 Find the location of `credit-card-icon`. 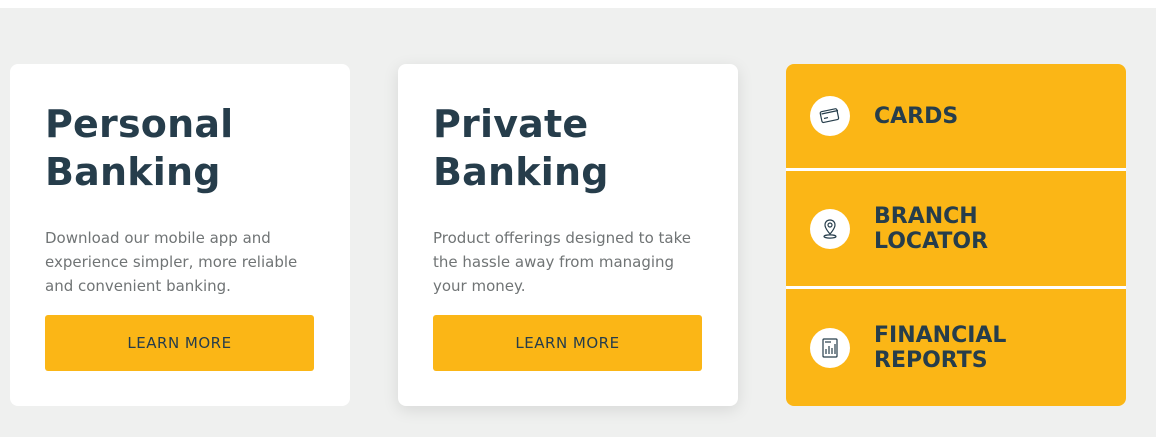

credit-card-icon is located at coordinates (830, 116).